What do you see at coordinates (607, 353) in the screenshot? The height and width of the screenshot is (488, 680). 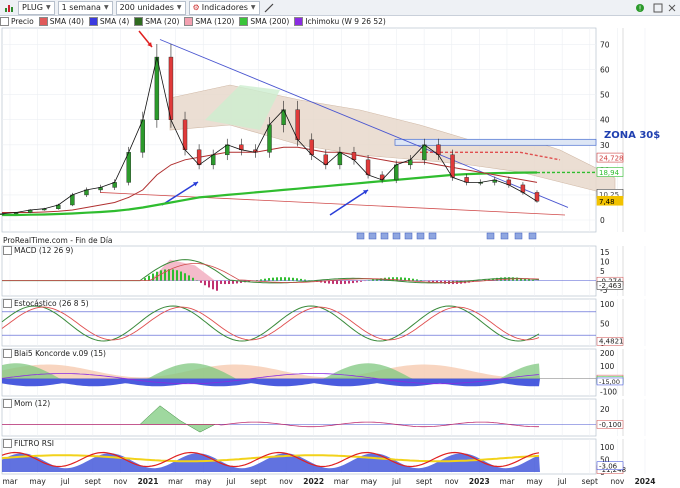 I see `koncorde-tick-label: 200` at bounding box center [607, 353].